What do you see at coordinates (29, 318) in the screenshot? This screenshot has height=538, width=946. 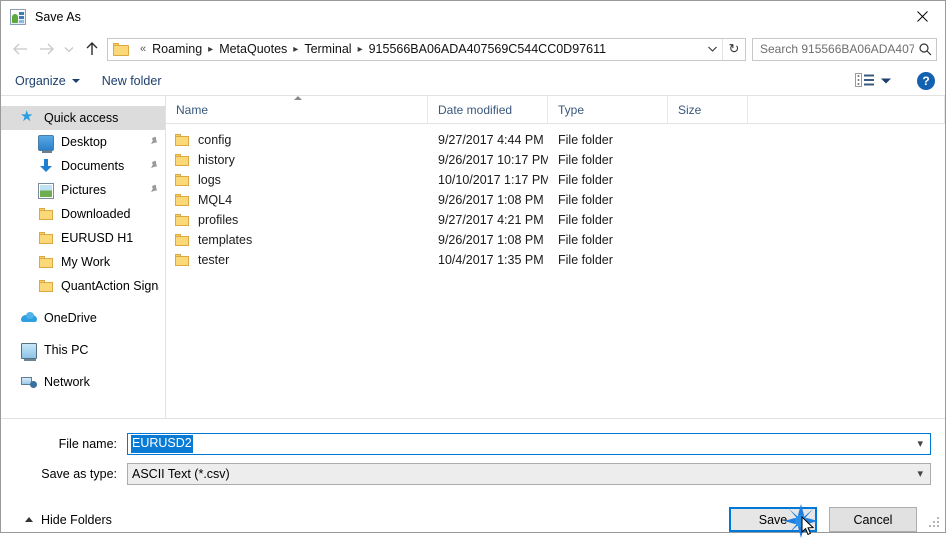 I see `cloud-icon` at bounding box center [29, 318].